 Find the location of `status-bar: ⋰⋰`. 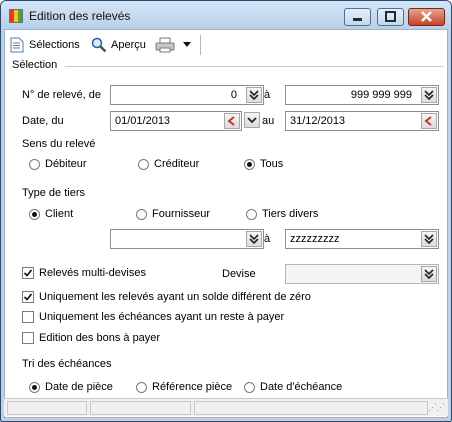

status-bar: ⋰⋰ is located at coordinates (226, 407).